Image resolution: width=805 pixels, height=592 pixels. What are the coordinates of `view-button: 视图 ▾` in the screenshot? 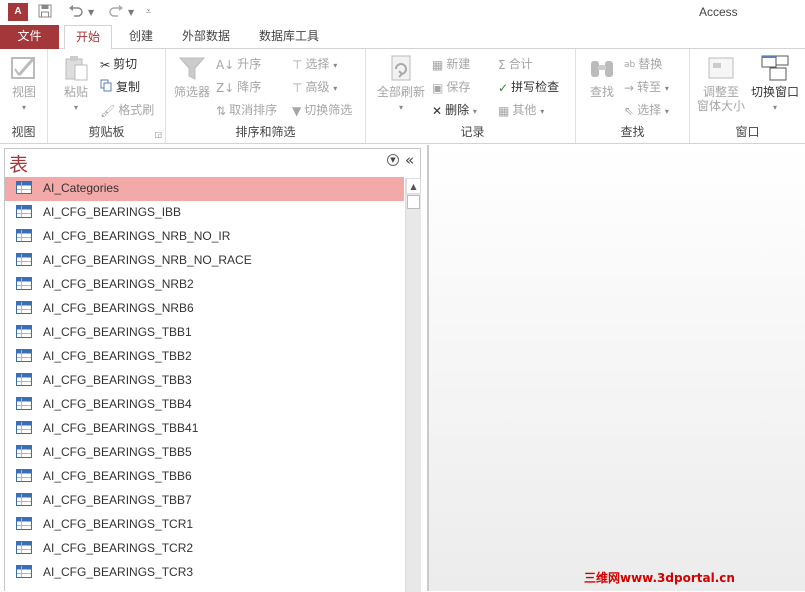 It's located at (24, 84).